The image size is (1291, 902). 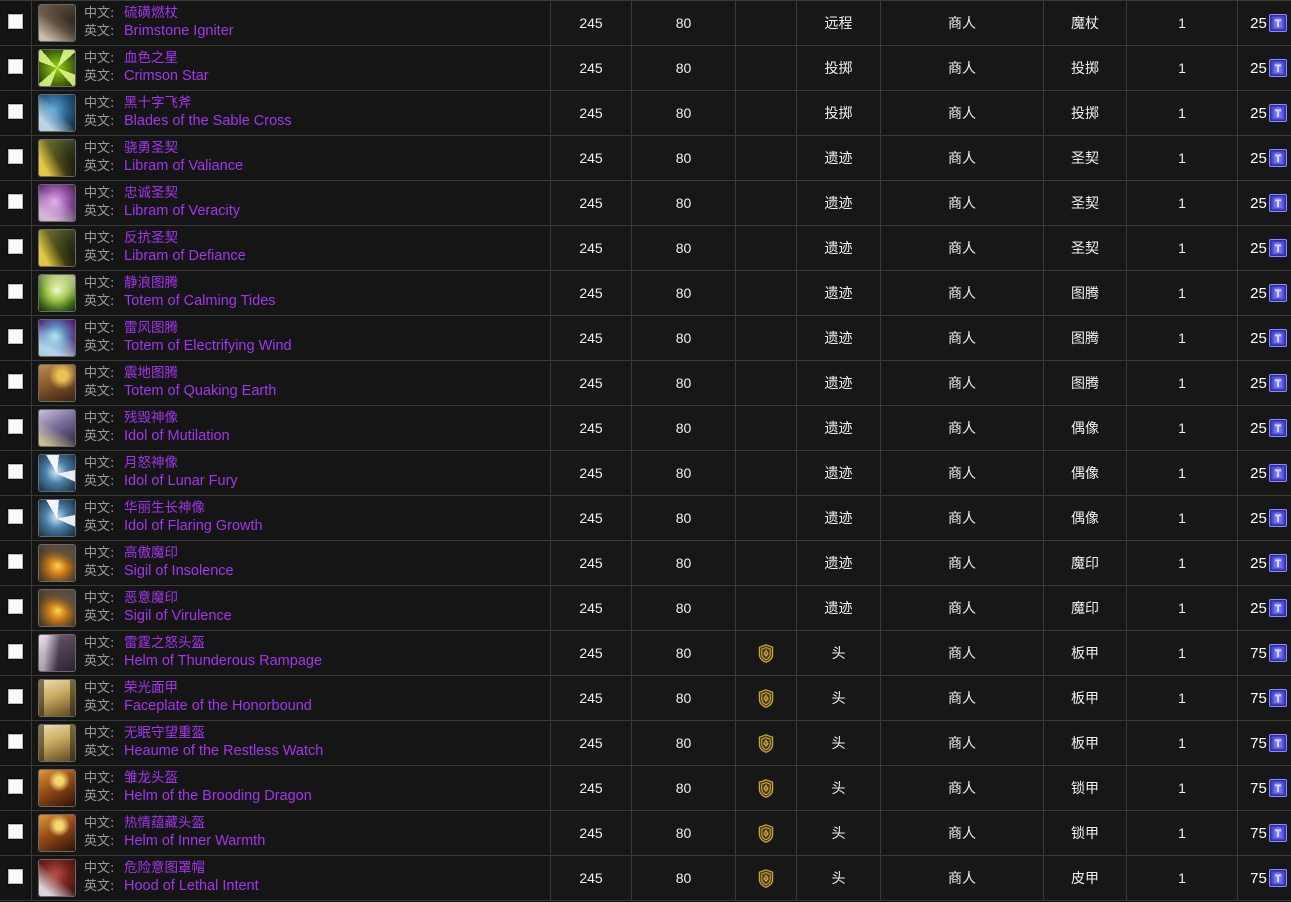 What do you see at coordinates (179, 571) in the screenshot?
I see `item-name-en: Sigil of Insolence` at bounding box center [179, 571].